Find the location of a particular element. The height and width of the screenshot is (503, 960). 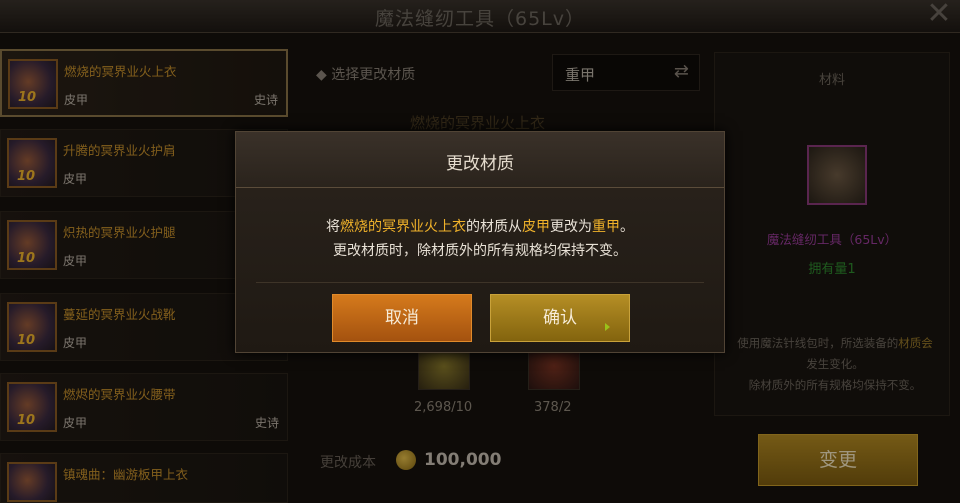

item-highlight: 燃烧的冥界业火上衣 is located at coordinates (403, 227).